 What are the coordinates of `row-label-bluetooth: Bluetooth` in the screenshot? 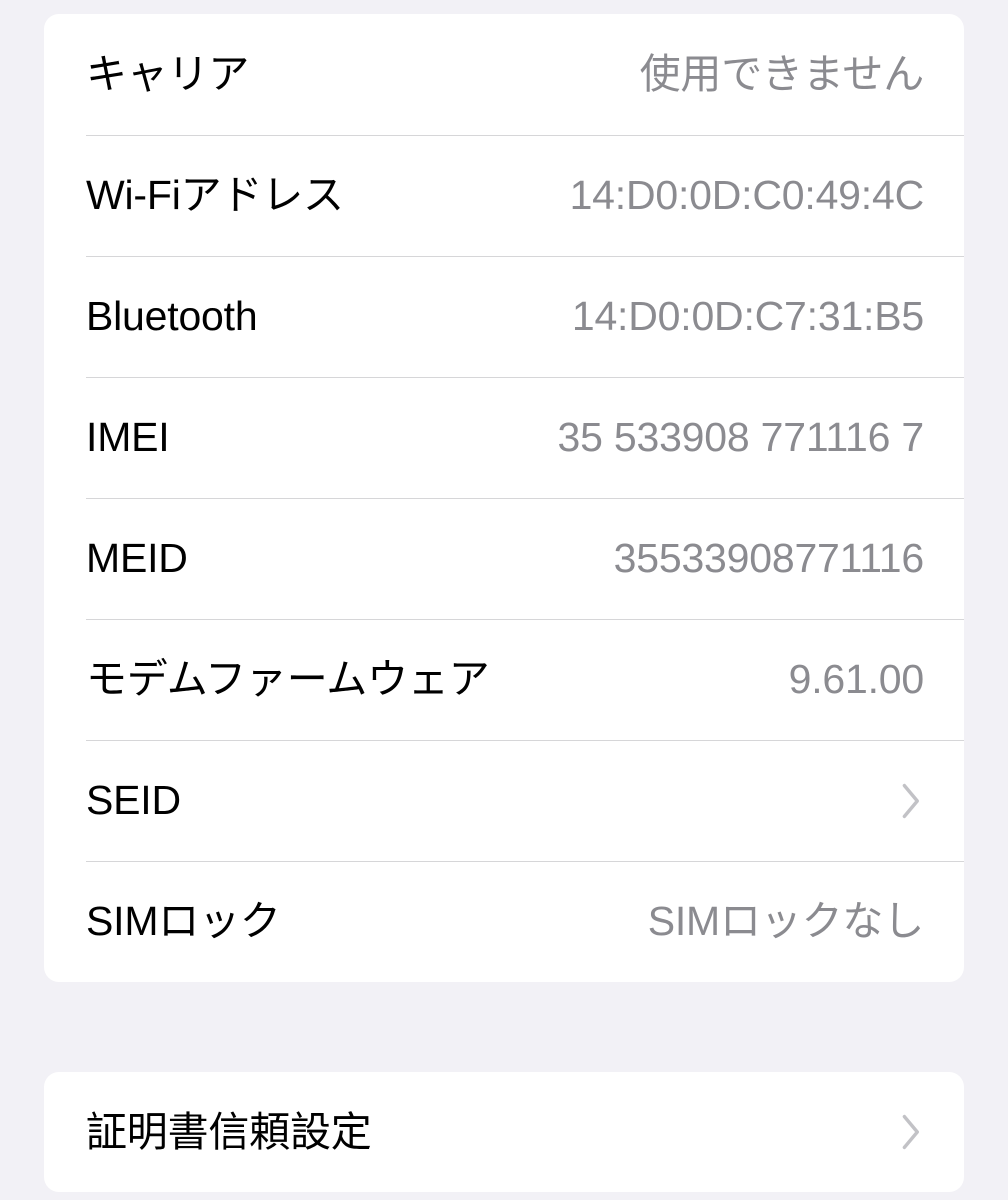 It's located at (172, 316).